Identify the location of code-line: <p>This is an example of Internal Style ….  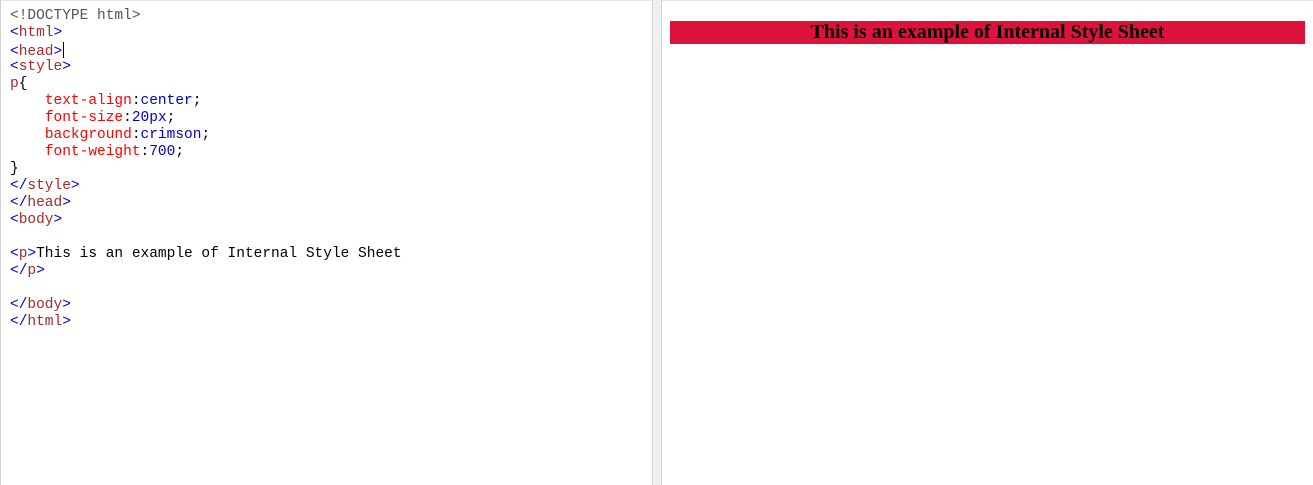
(206, 254).